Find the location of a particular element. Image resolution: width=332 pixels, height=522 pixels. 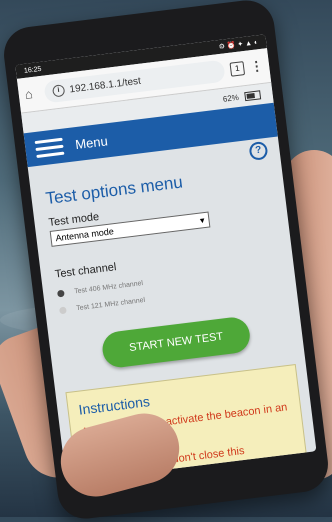

channel-label: Test 121 MHz channel is located at coordinates (110, 304).